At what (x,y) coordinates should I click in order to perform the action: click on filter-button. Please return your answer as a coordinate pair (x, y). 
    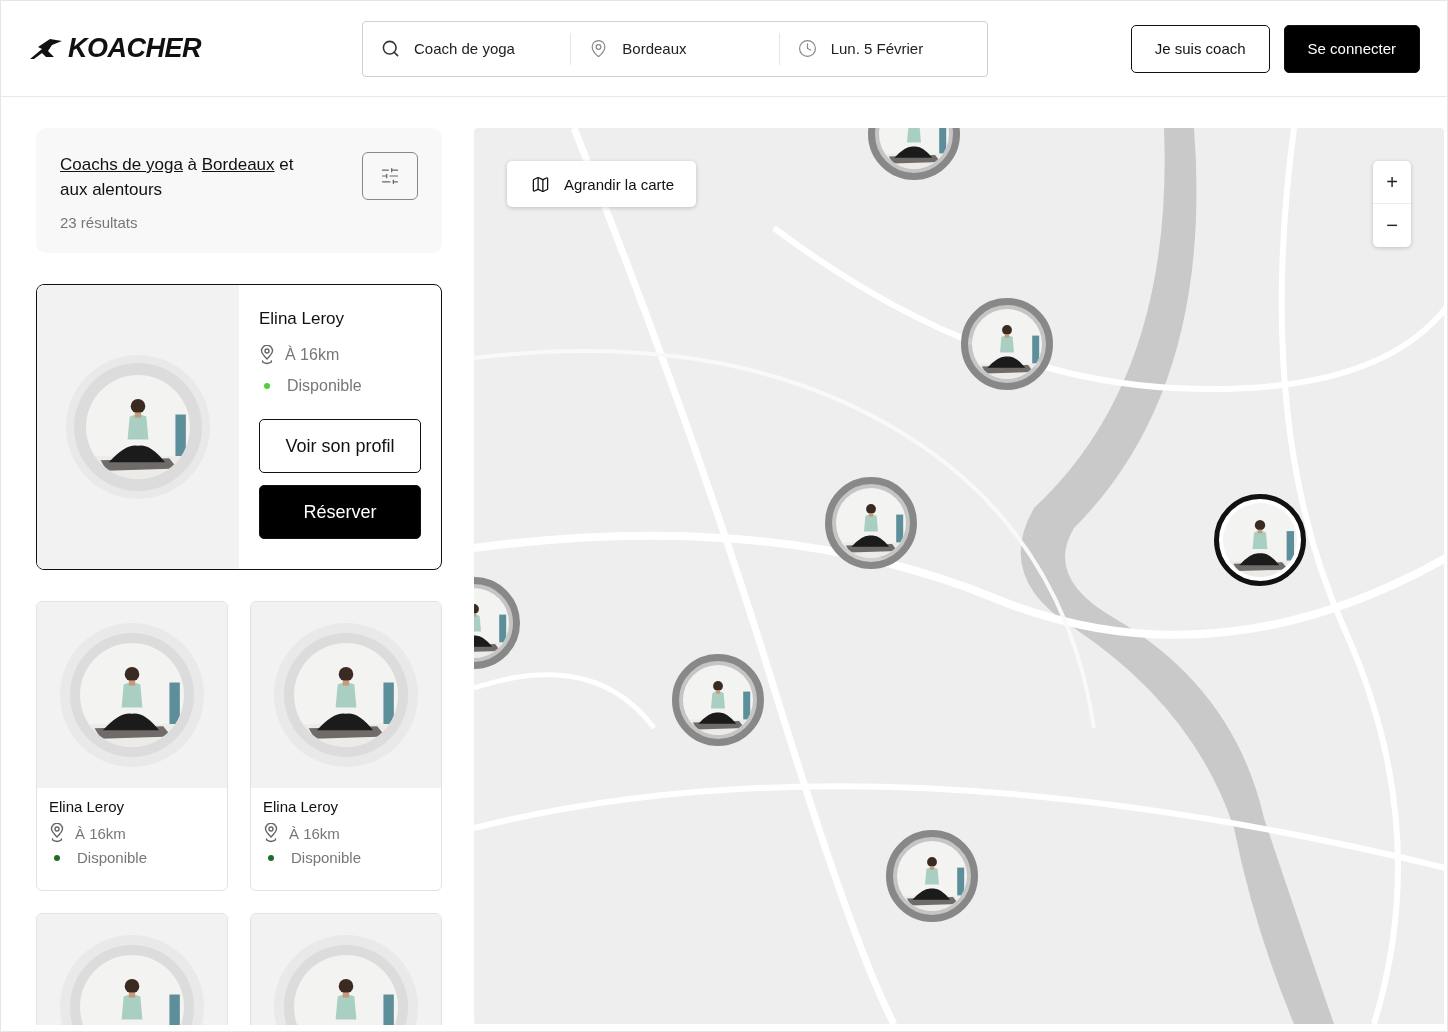
    Looking at the image, I should click on (390, 176).